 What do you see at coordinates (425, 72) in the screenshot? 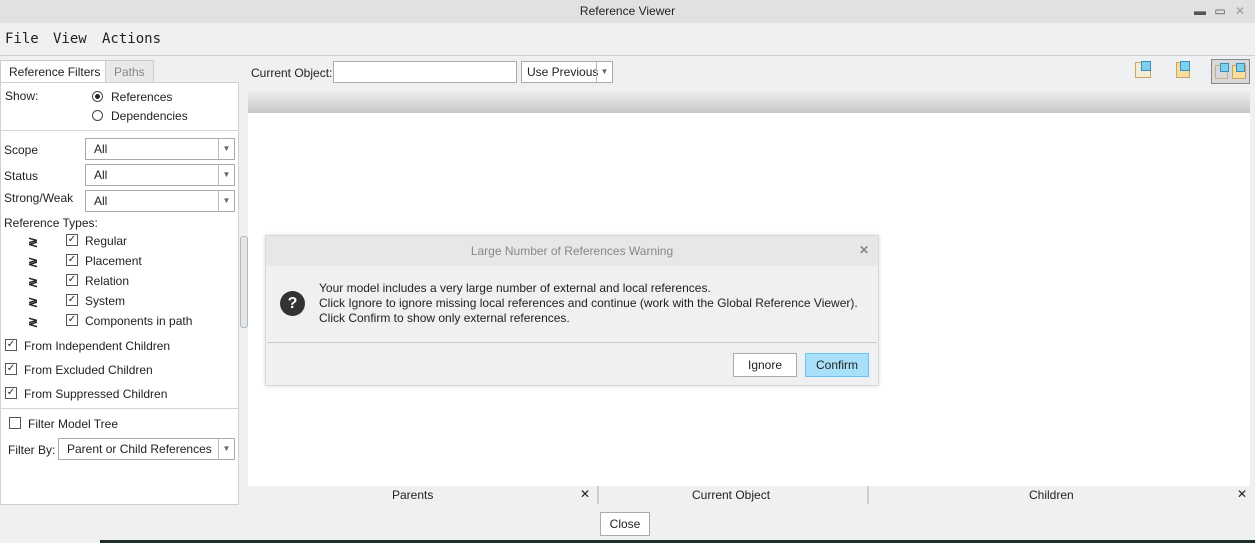
I see `current-object-input` at bounding box center [425, 72].